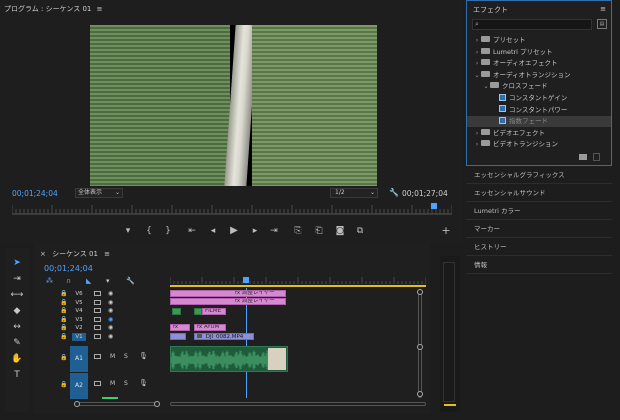 The image size is (620, 420). I want to click on track-name: V5, so click(79, 303).